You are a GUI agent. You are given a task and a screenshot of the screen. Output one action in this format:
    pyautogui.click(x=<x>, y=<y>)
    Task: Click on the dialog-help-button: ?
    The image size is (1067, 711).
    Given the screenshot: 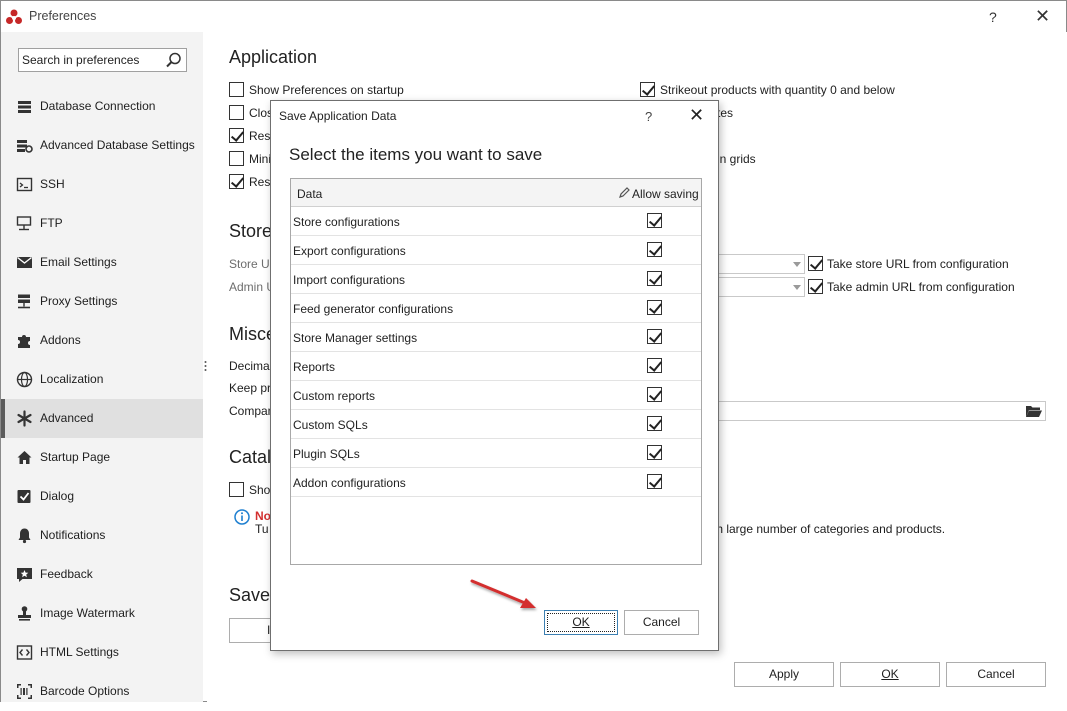 What is the action you would take?
    pyautogui.click(x=648, y=116)
    